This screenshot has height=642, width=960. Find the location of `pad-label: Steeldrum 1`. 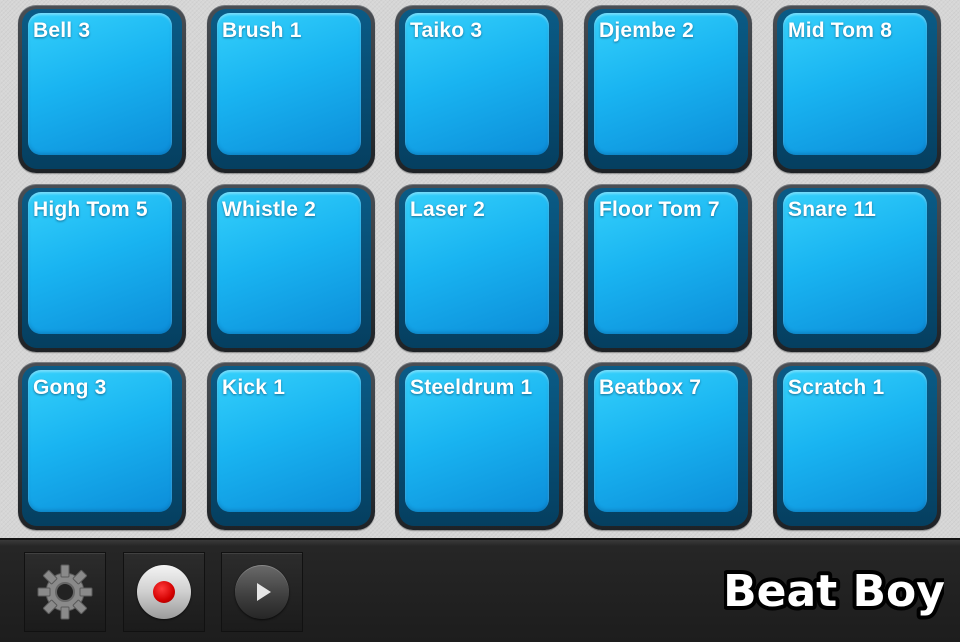

pad-label: Steeldrum 1 is located at coordinates (471, 387).